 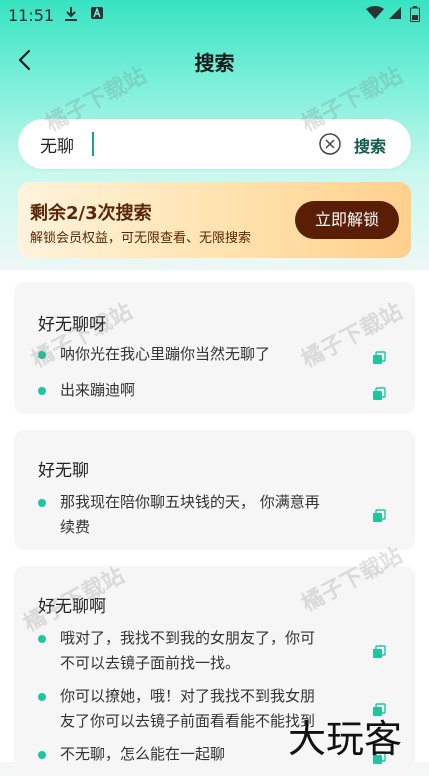 What do you see at coordinates (31, 15) in the screenshot?
I see `status-time: 11:51` at bounding box center [31, 15].